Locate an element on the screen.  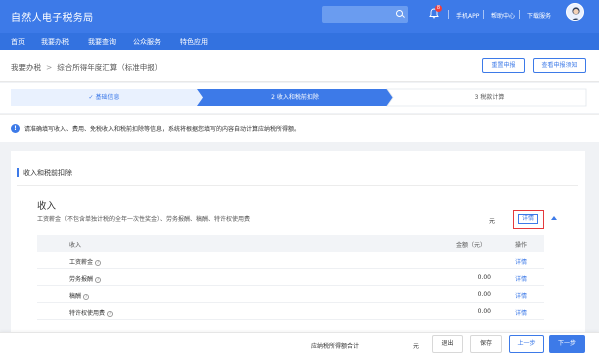
highlight-box: 详情 is located at coordinates (528, 219).